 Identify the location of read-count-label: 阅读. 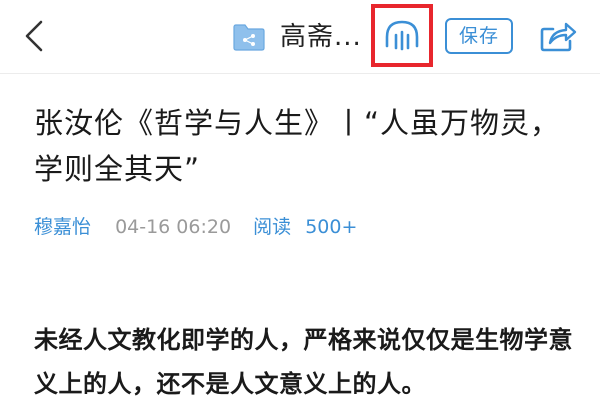
(272, 227).